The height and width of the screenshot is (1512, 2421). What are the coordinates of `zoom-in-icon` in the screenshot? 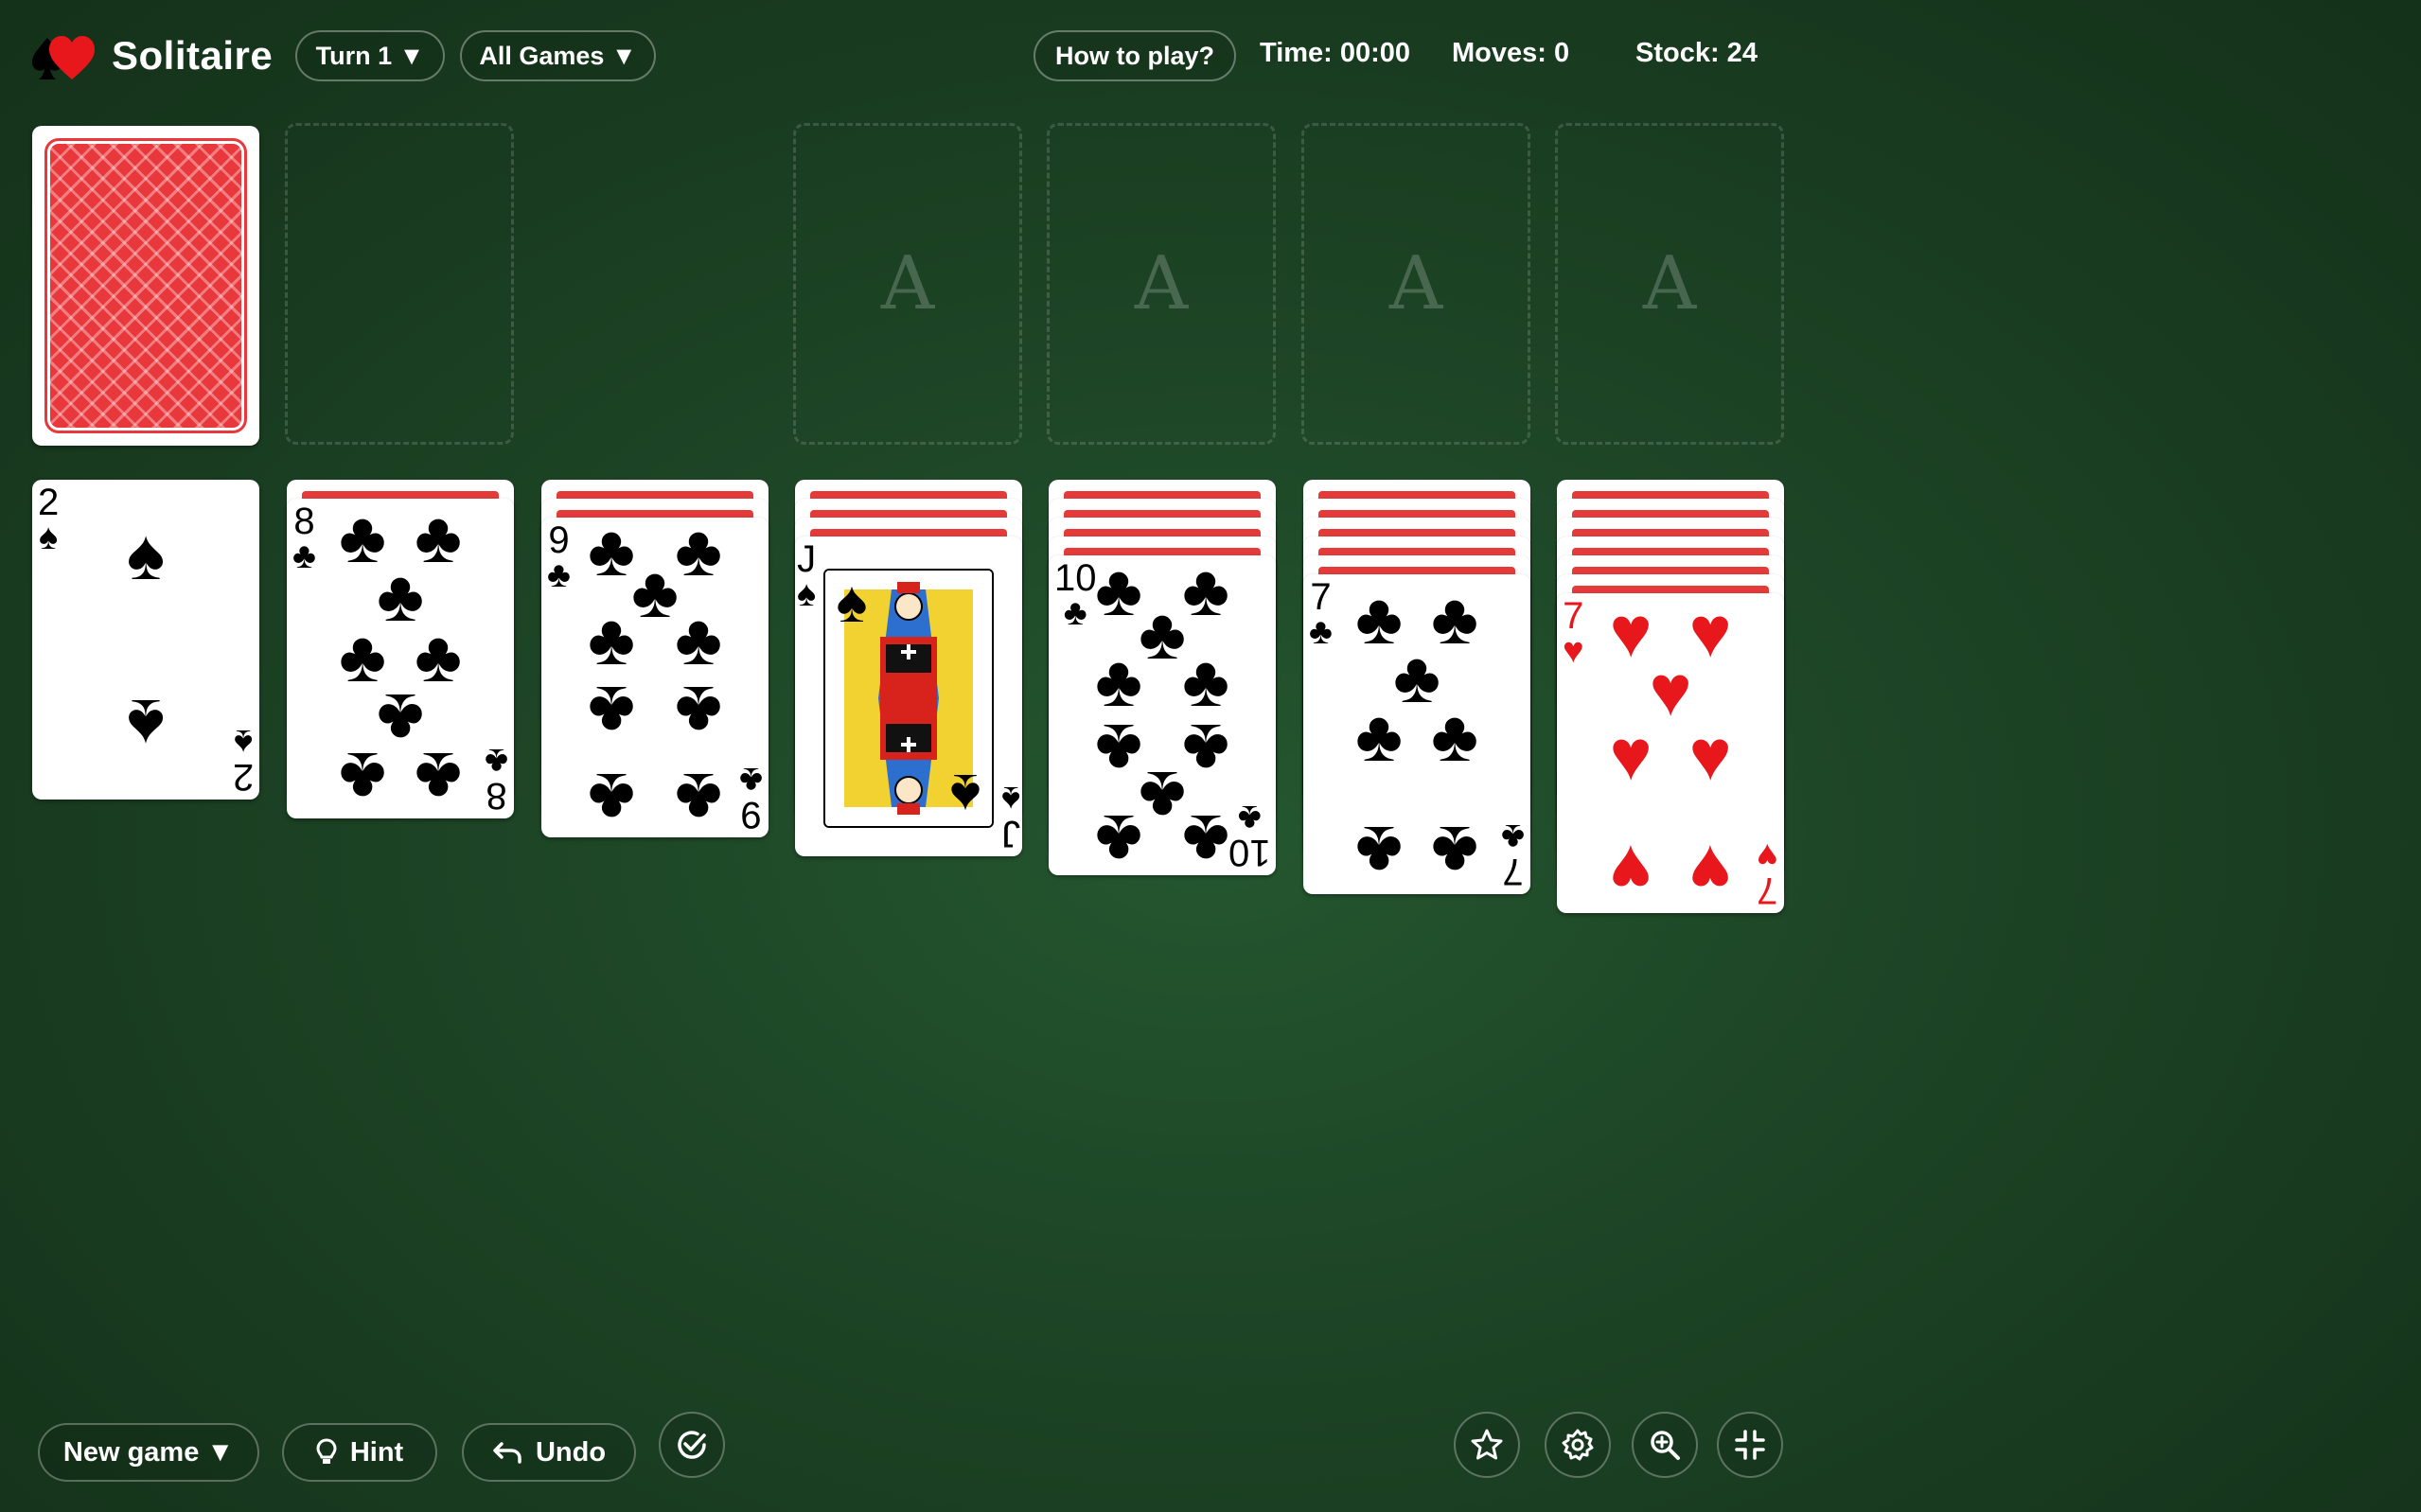 It's located at (1665, 1445).